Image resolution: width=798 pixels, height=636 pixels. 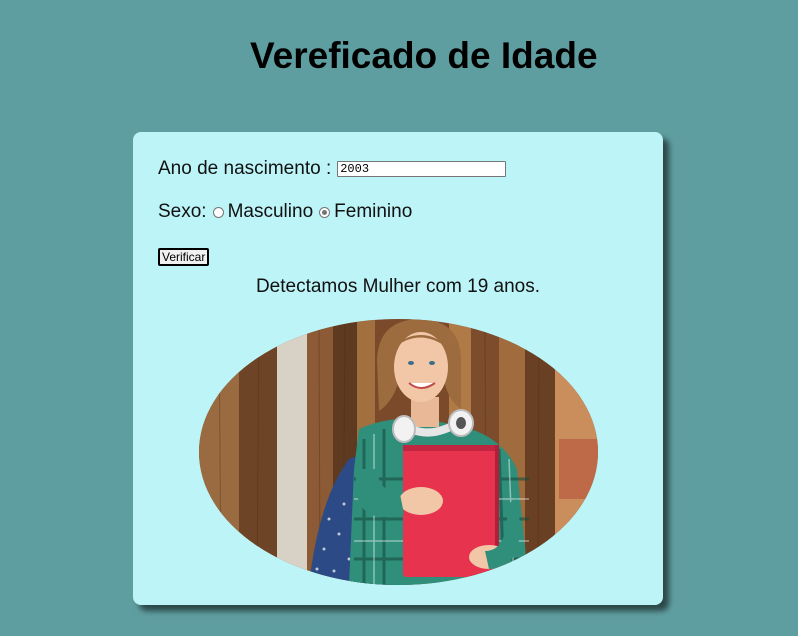 I want to click on birth-year-row: Ano de nascimento :, so click(x=332, y=169).